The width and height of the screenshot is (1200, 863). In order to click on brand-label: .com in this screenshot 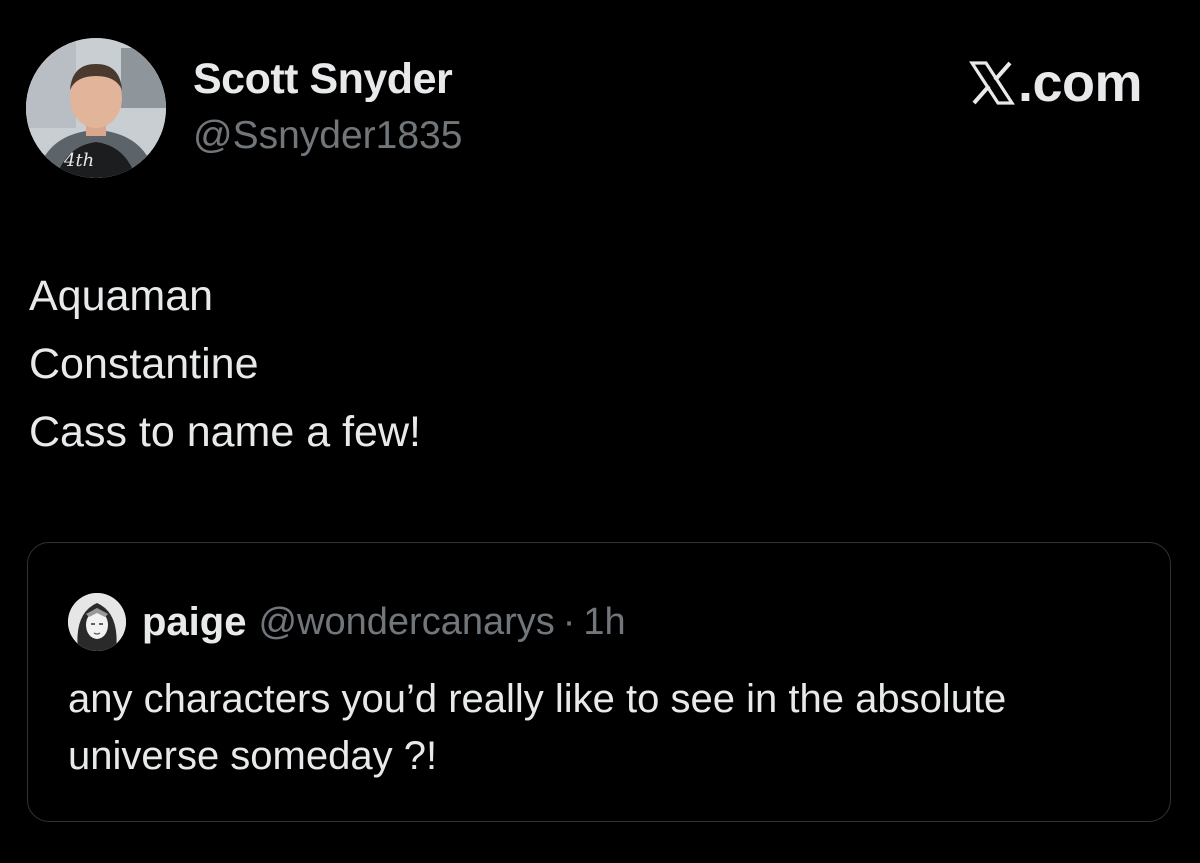, I will do `click(1080, 83)`.